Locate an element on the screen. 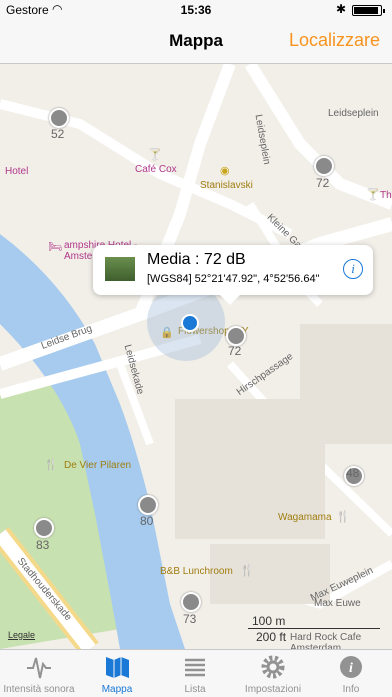  marker-value: 52 is located at coordinates (58, 134).